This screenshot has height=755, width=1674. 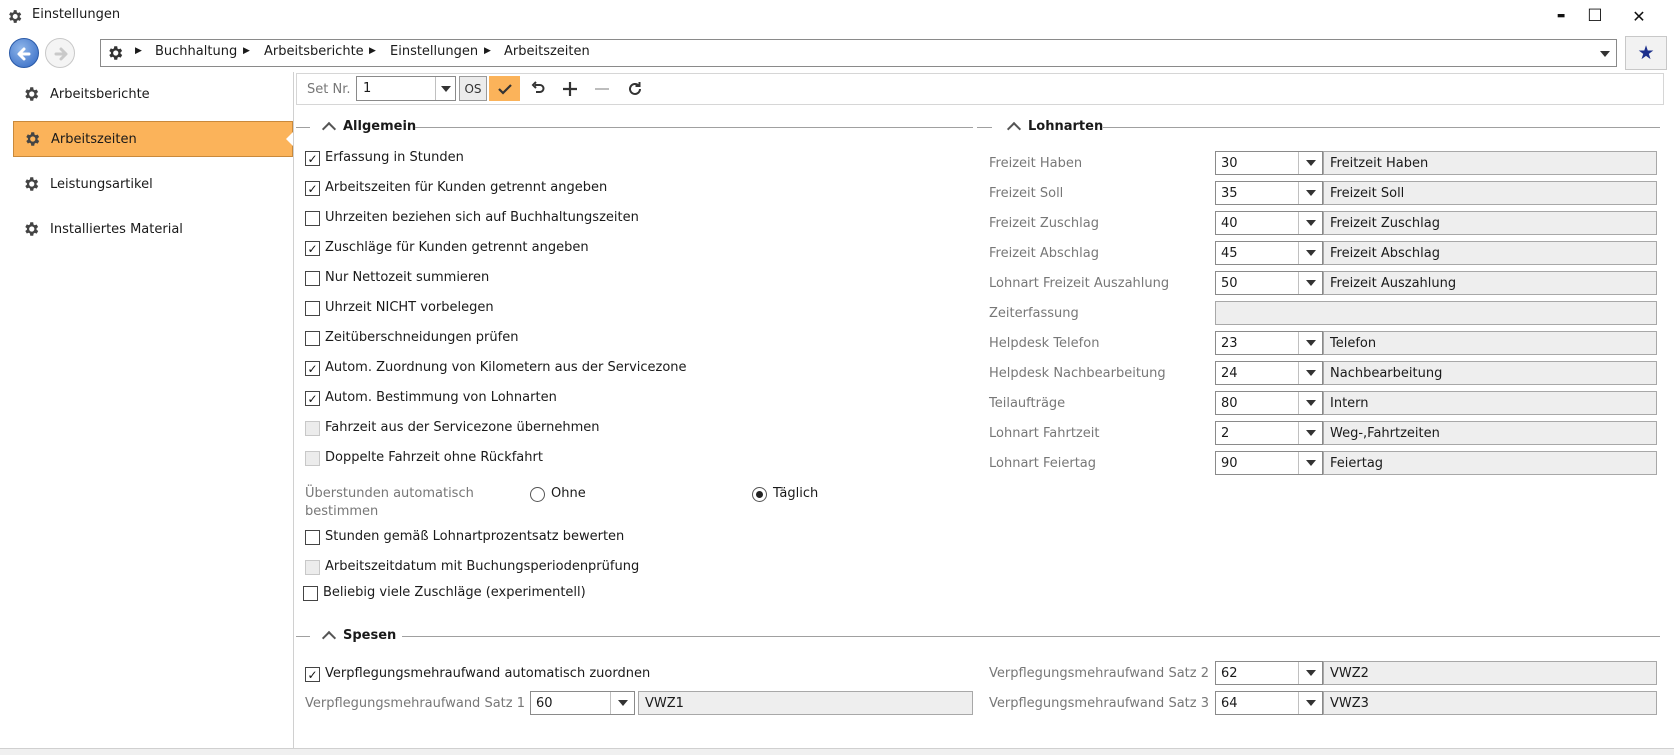 I want to click on lohnart-combo: 24, so click(x=1269, y=373).